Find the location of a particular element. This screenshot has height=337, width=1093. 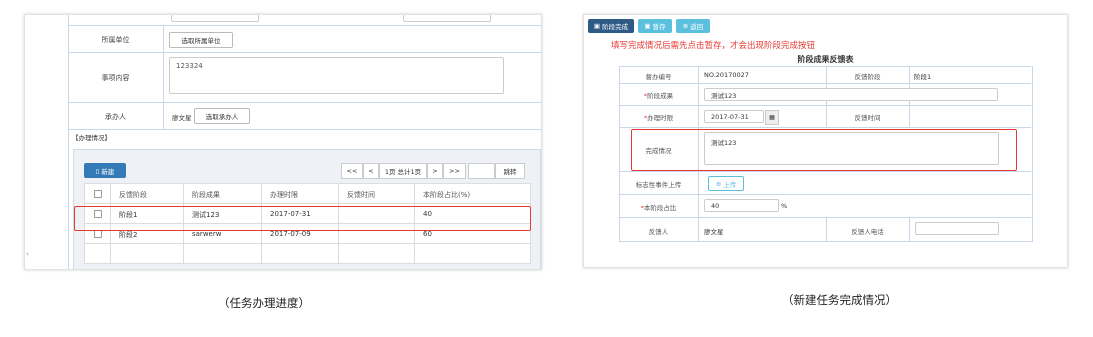

feedback-stage-value: 阶段1 is located at coordinates (923, 77).